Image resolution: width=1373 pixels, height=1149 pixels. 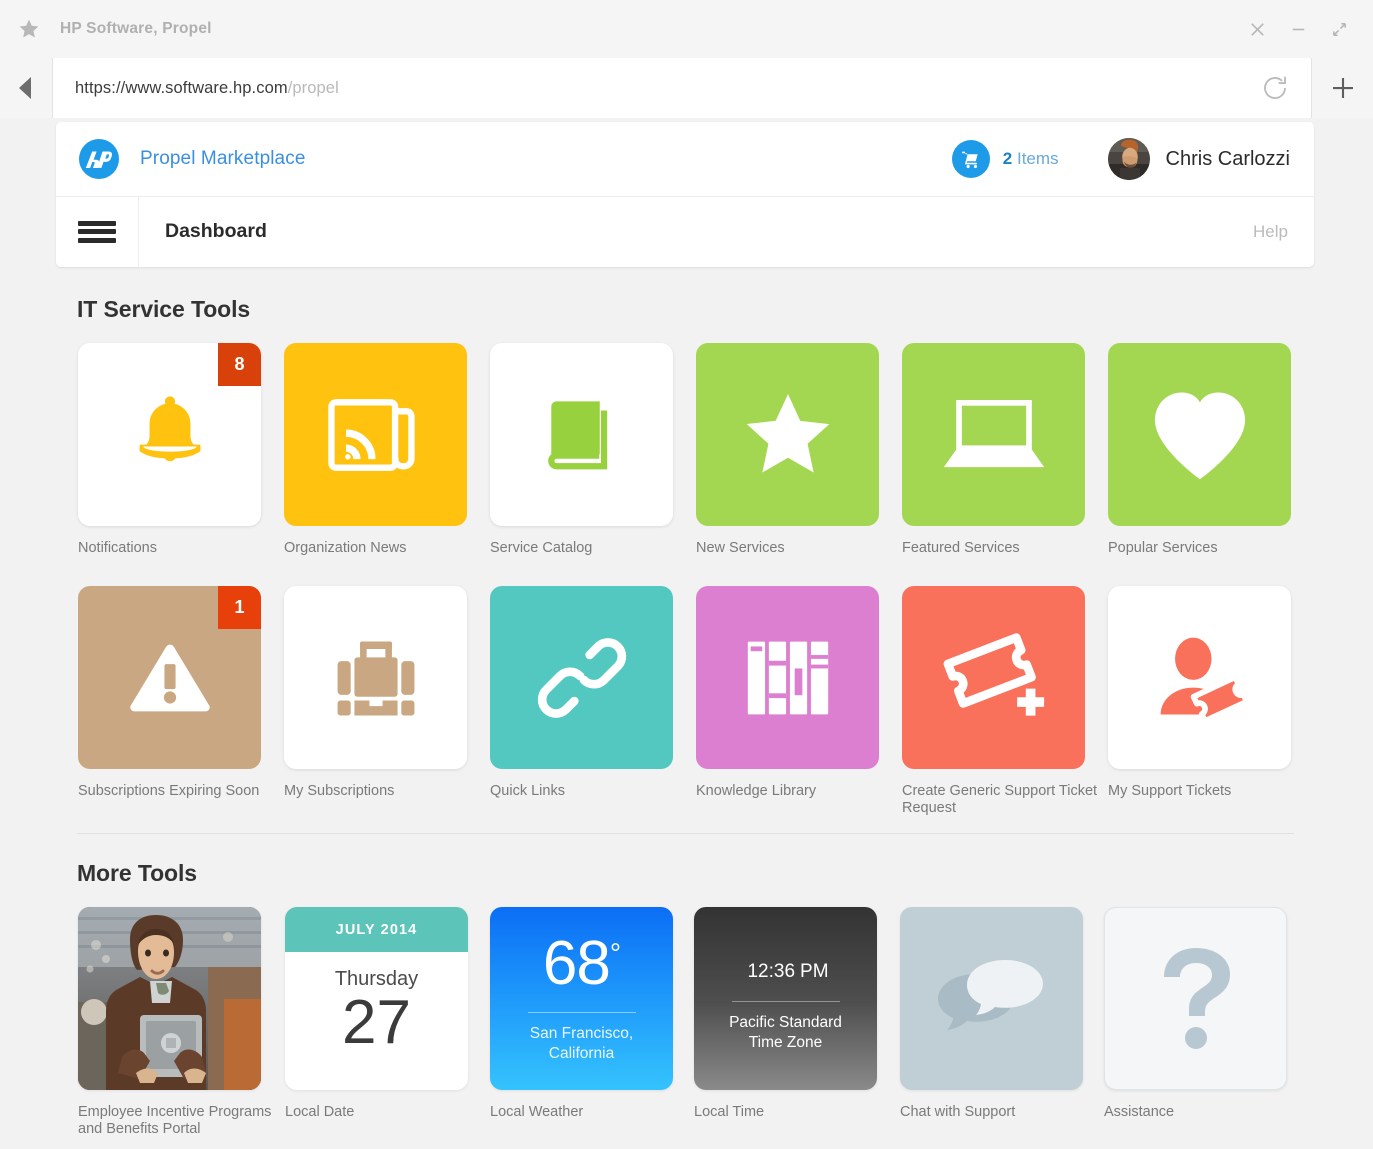 What do you see at coordinates (785, 998) in the screenshot?
I see `tile-surface: 12:36 PM Pacific Standard Time Zone` at bounding box center [785, 998].